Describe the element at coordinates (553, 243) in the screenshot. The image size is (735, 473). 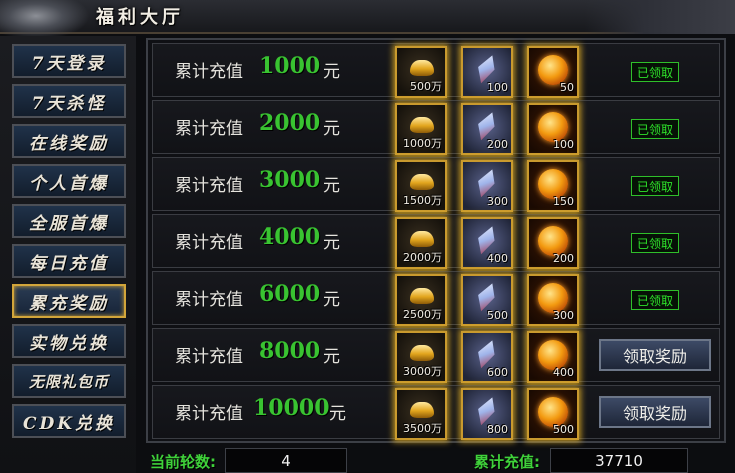
I see `fire-orb-item: 200` at that location.